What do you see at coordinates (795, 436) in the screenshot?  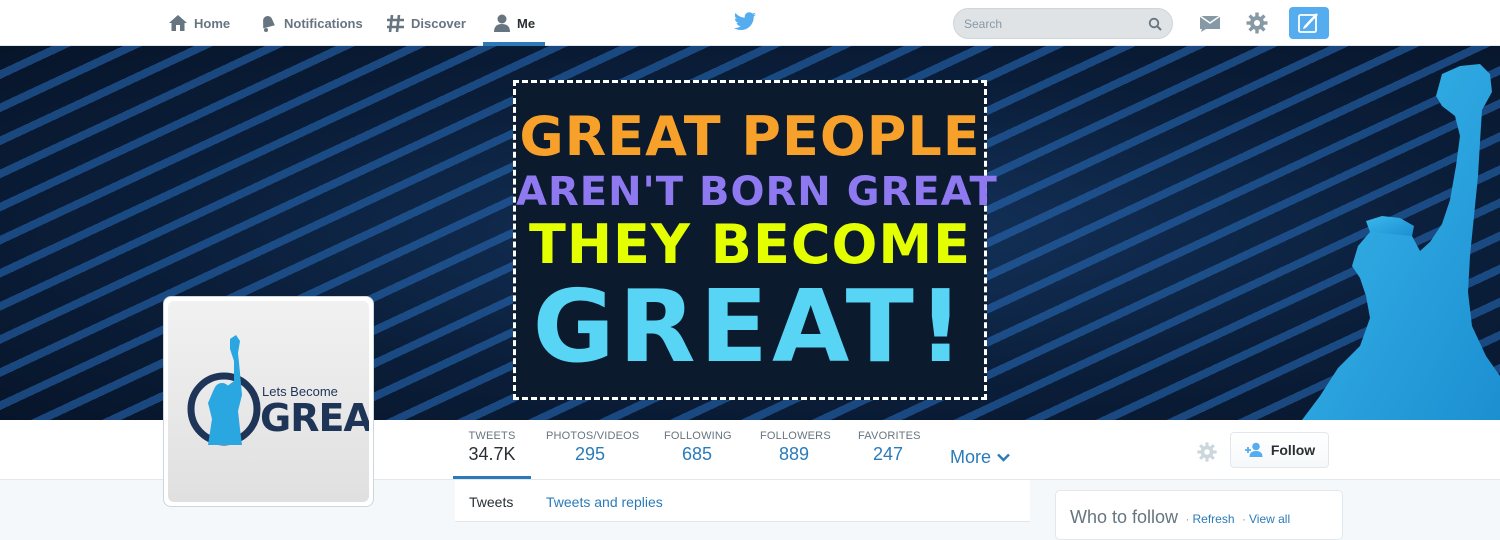 I see `stat-label: FOLLOWERS` at bounding box center [795, 436].